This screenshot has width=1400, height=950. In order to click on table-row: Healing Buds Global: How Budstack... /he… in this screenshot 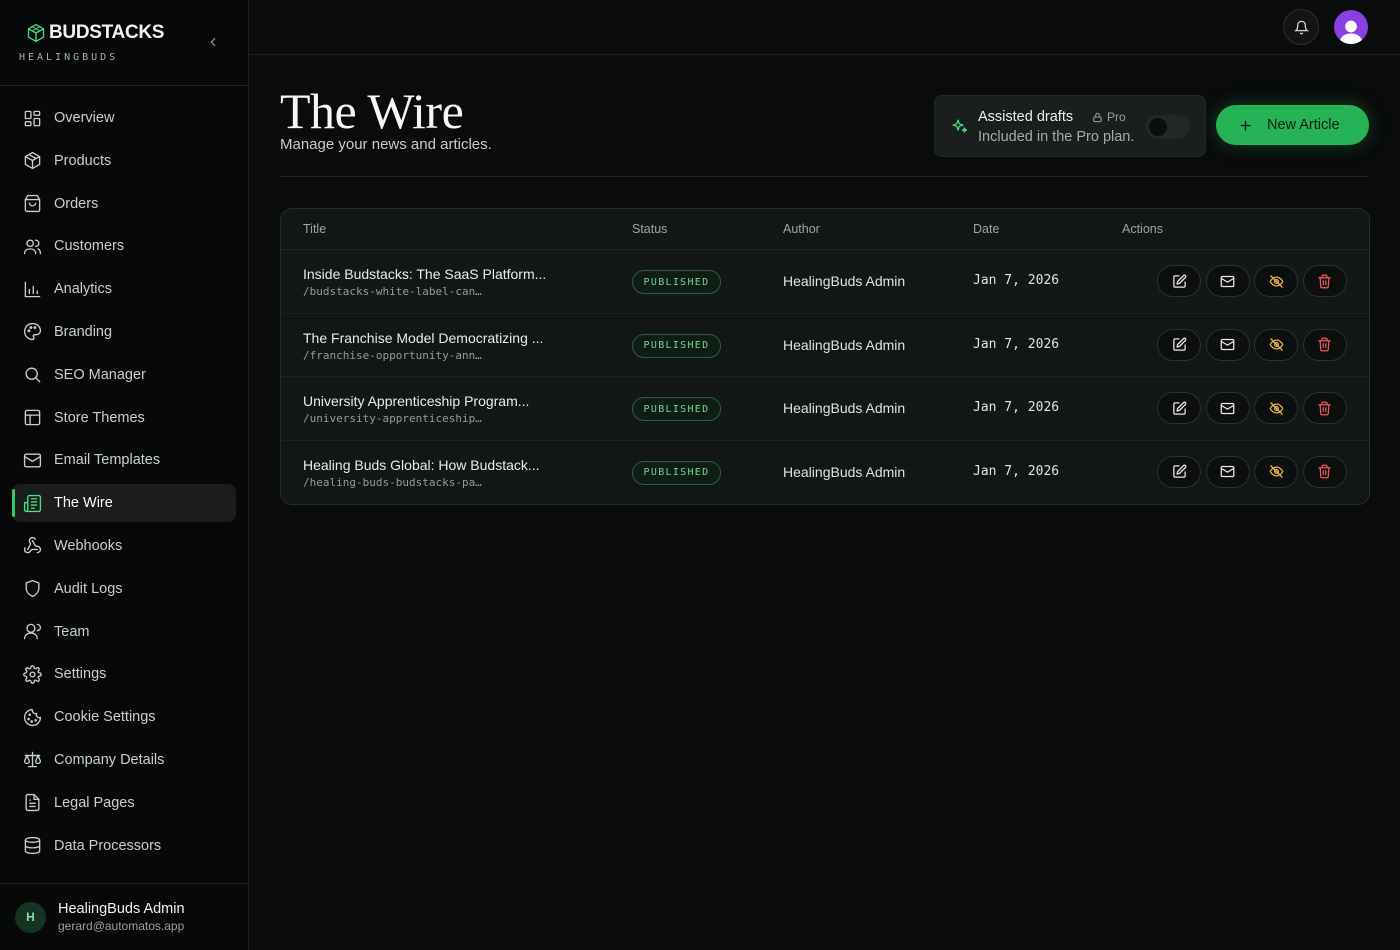, I will do `click(825, 473)`.